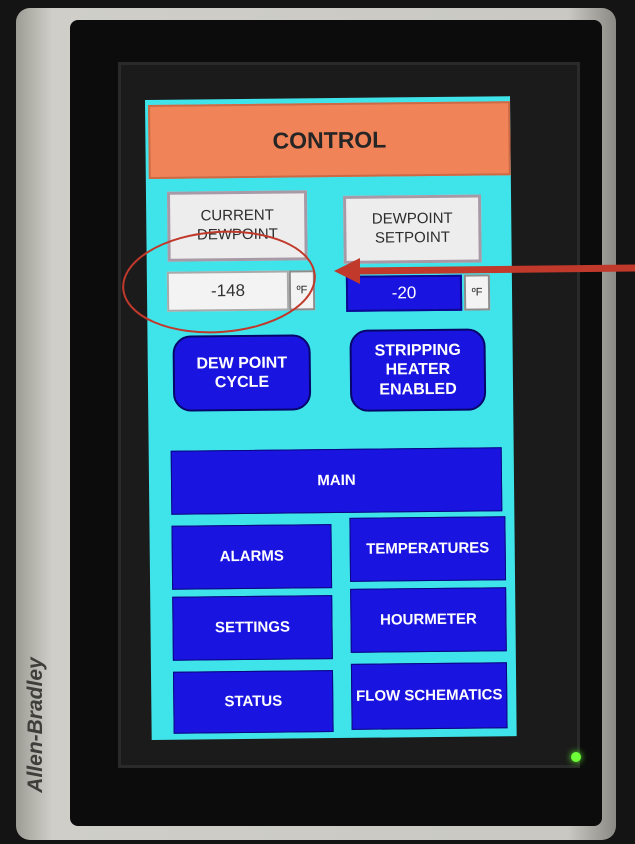 Image resolution: width=635 pixels, height=844 pixels. What do you see at coordinates (429, 696) in the screenshot?
I see `flow-schematics-button: FLOW SCHEMATICS` at bounding box center [429, 696].